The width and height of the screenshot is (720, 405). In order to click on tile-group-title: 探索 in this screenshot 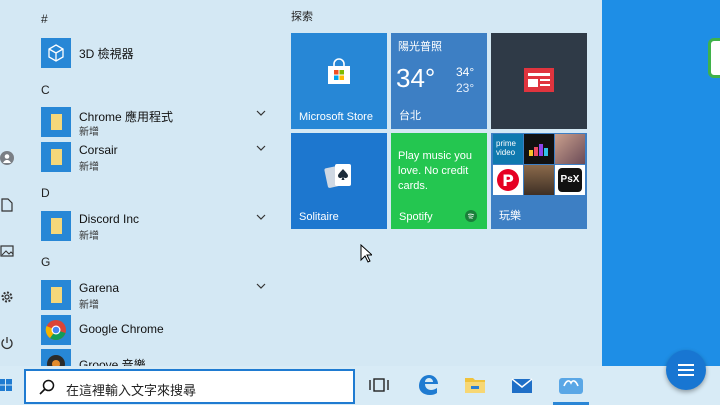, I will do `click(302, 16)`.